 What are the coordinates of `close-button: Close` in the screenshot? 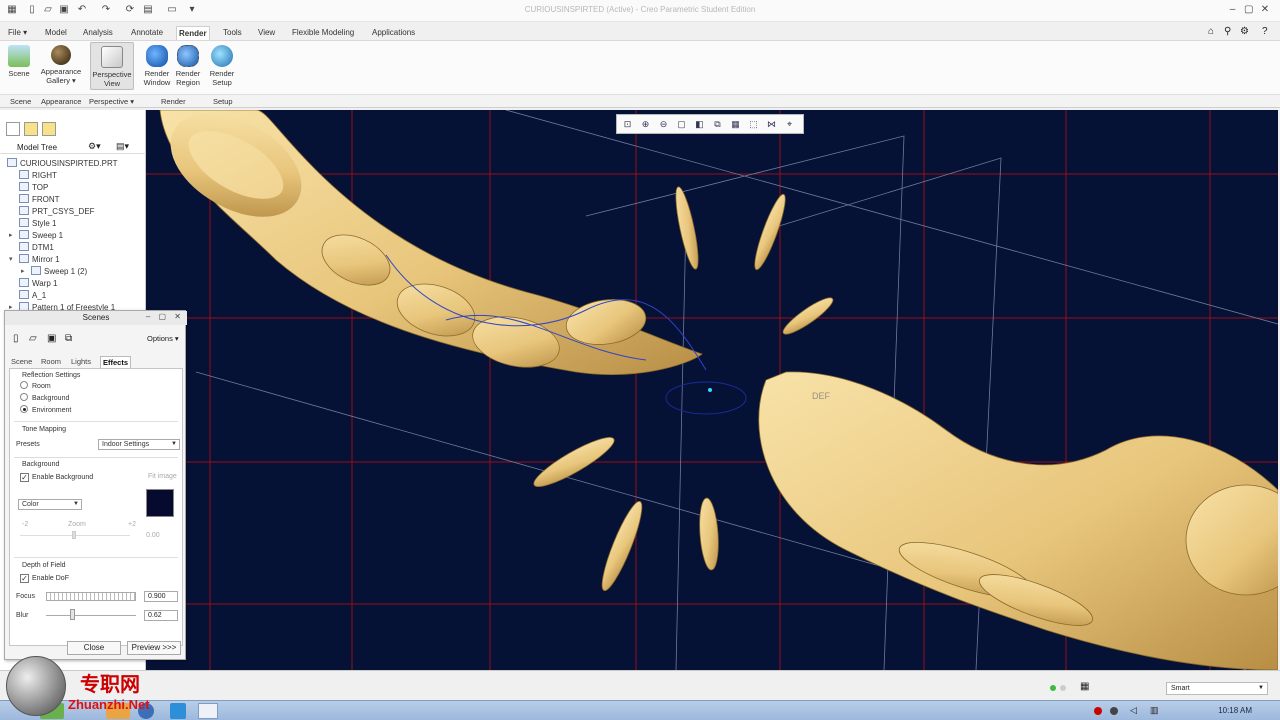 It's located at (94, 648).